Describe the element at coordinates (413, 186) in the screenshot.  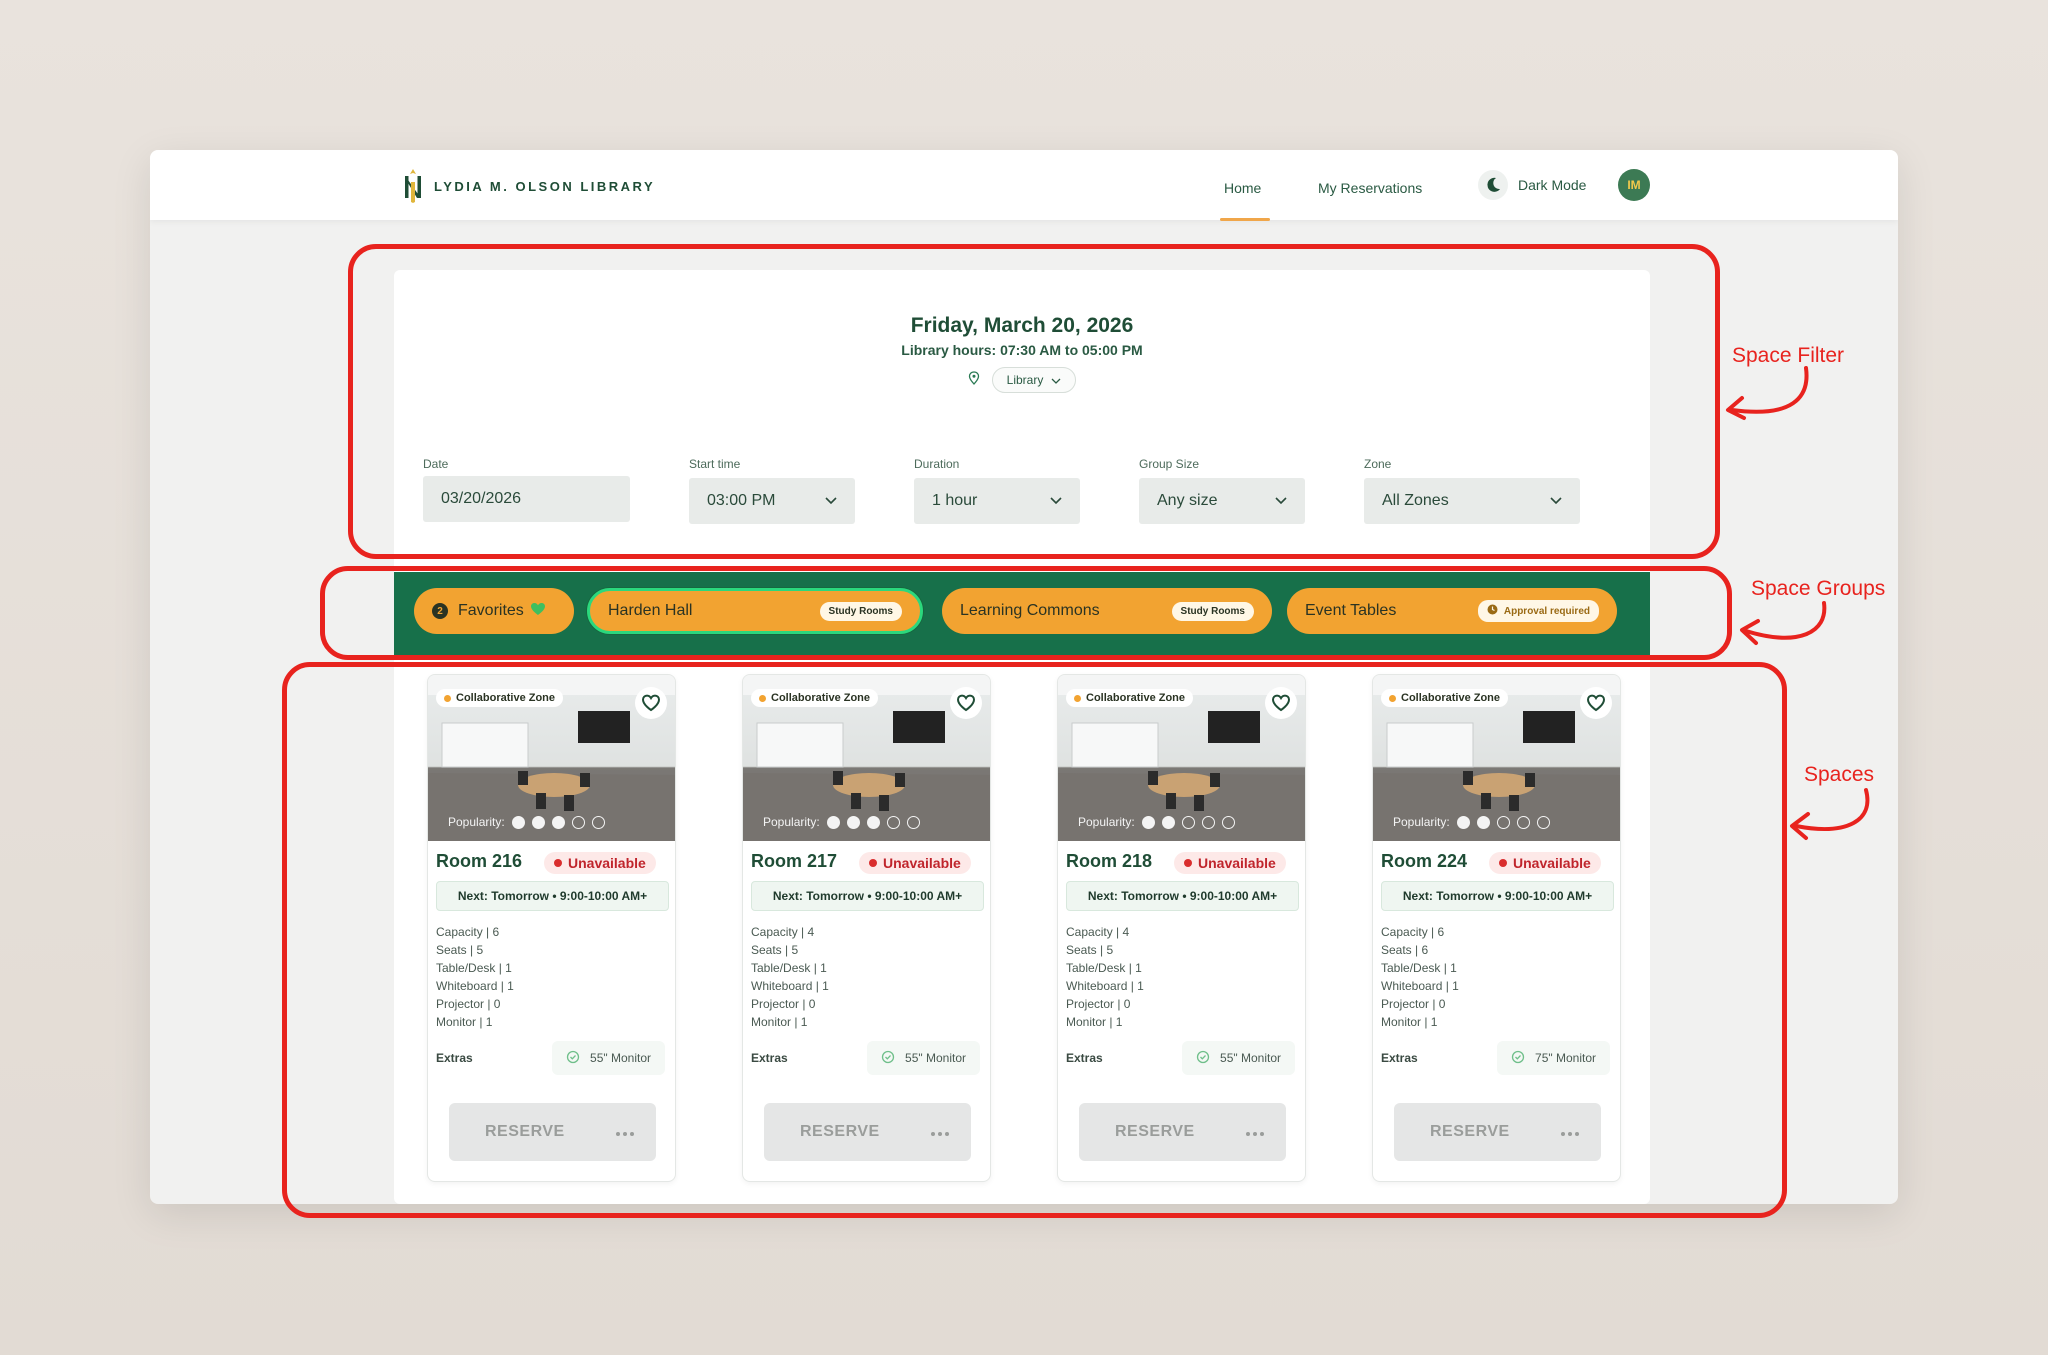
I see `library-crest-icon` at that location.